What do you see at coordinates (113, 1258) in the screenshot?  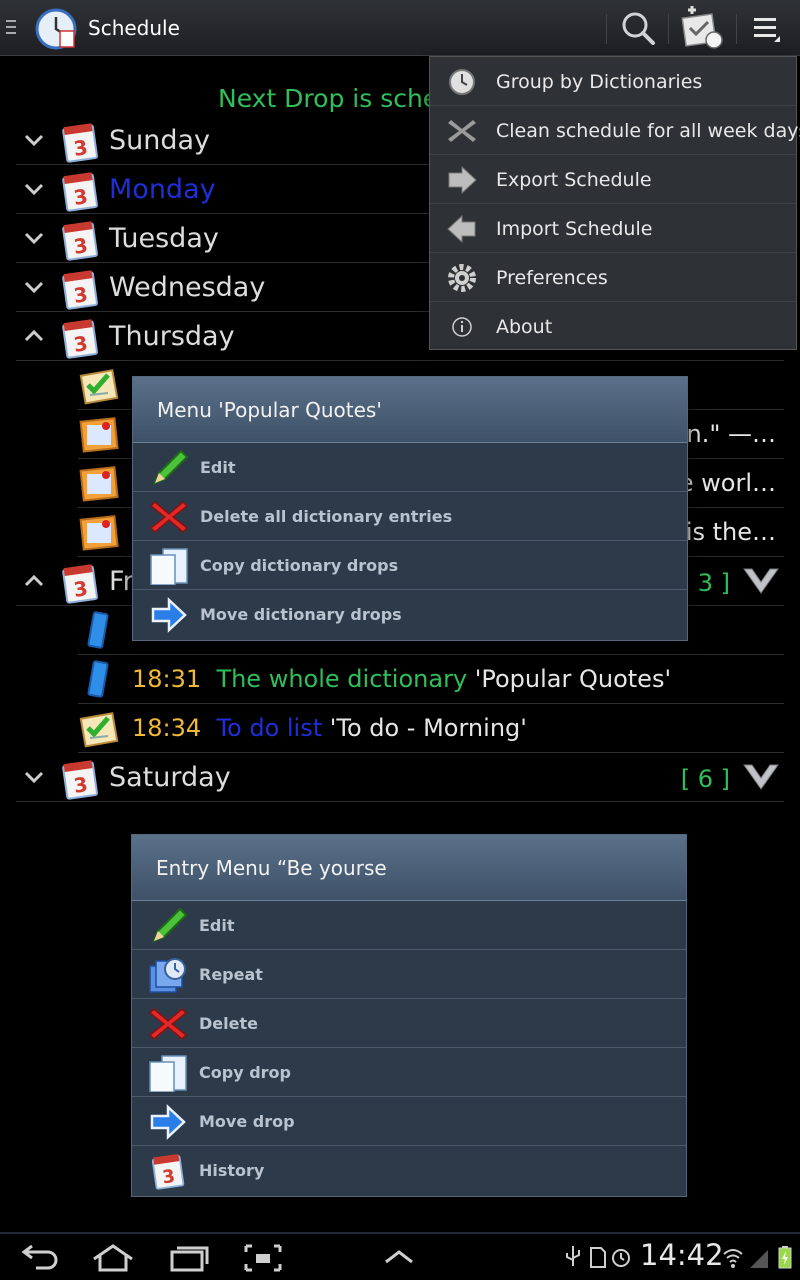 I see `home-icon` at bounding box center [113, 1258].